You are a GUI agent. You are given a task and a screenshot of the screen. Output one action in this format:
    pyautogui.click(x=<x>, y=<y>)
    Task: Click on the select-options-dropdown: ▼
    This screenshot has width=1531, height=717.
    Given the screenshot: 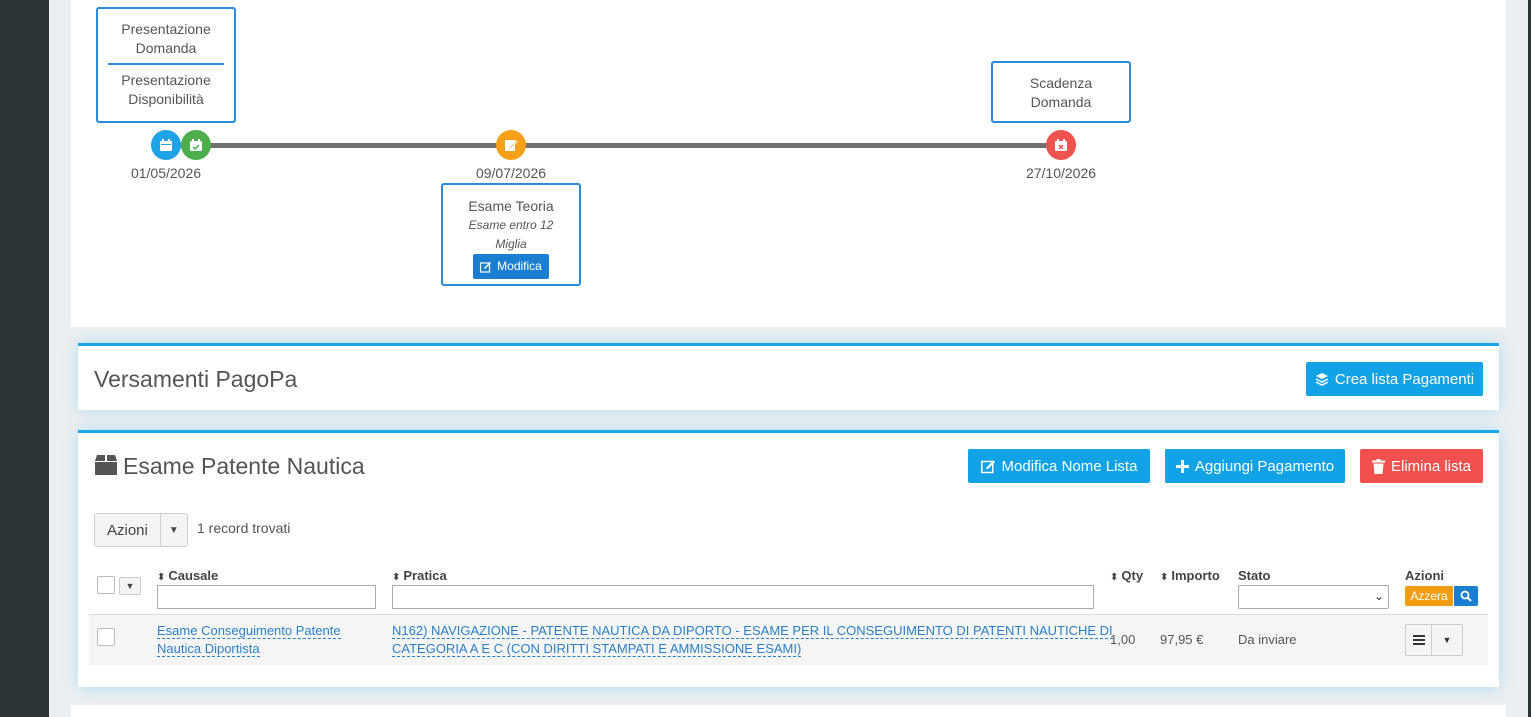 What is the action you would take?
    pyautogui.click(x=130, y=586)
    